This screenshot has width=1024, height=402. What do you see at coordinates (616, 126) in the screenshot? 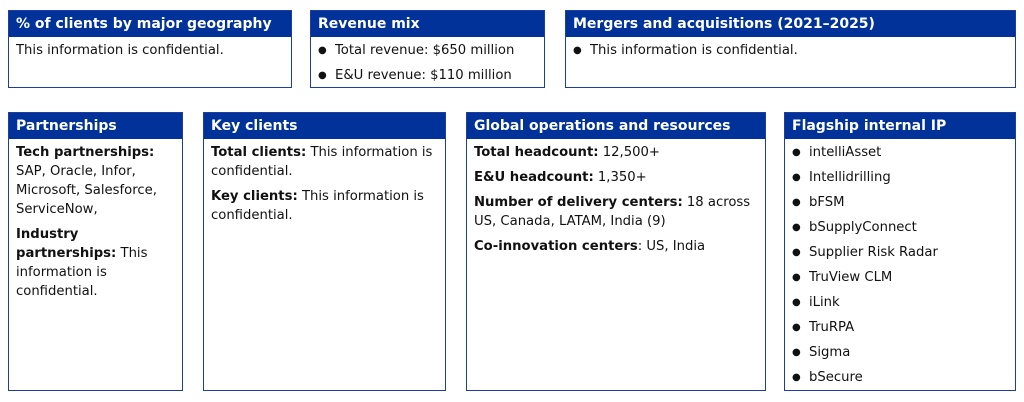
I see `global-ops-card-title: Global operations and resources` at bounding box center [616, 126].